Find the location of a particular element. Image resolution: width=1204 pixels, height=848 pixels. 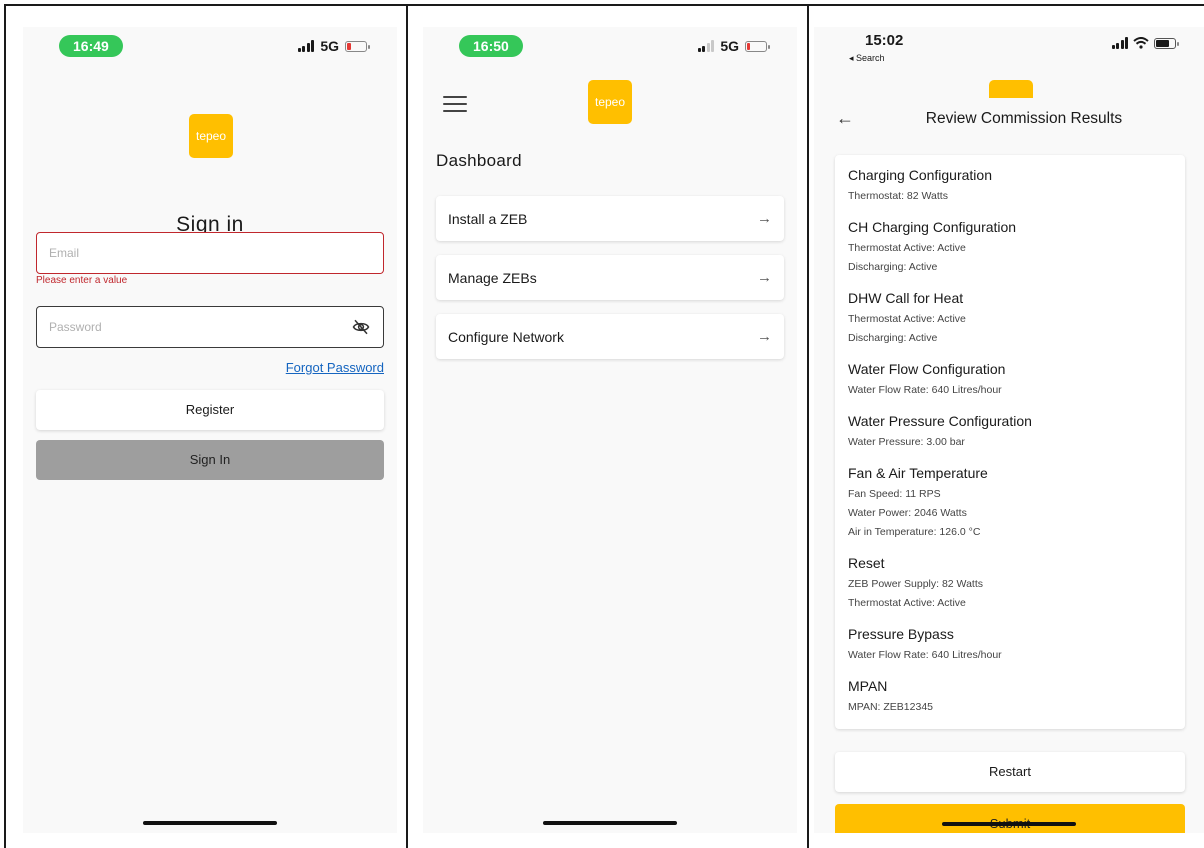

result-section-title: Charging Configuration is located at coordinates (920, 175).